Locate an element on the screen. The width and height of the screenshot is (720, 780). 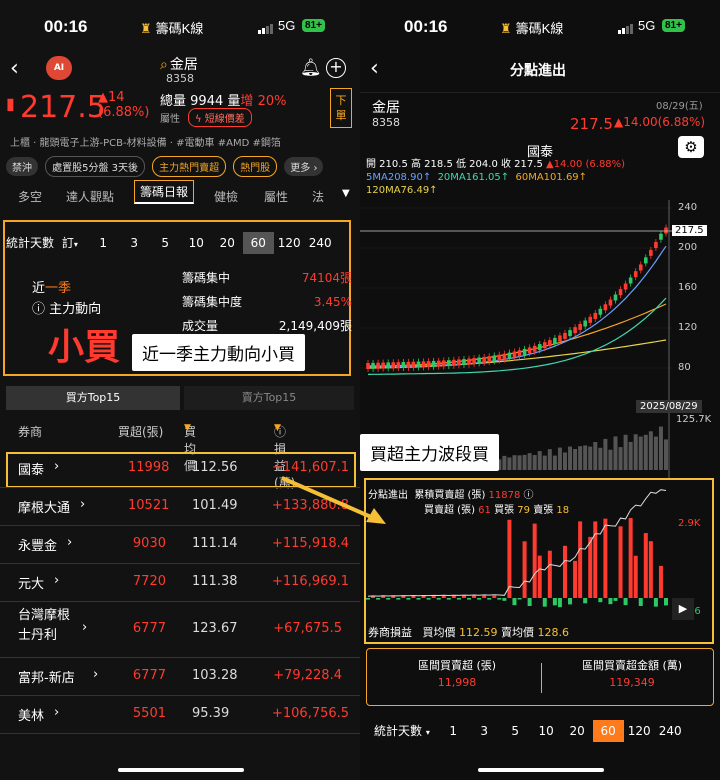
stat-days-custom: 訂 is located at coordinates (68, 242).